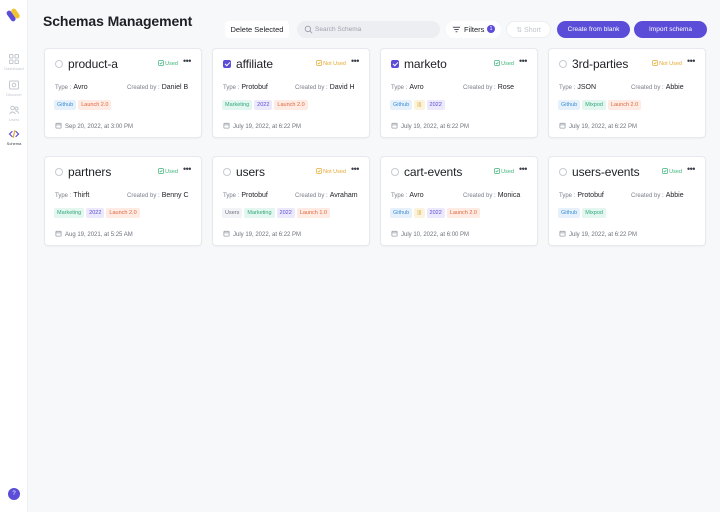 The height and width of the screenshot is (512, 720). What do you see at coordinates (254, 195) in the screenshot?
I see `type-value: Protobuf` at bounding box center [254, 195].